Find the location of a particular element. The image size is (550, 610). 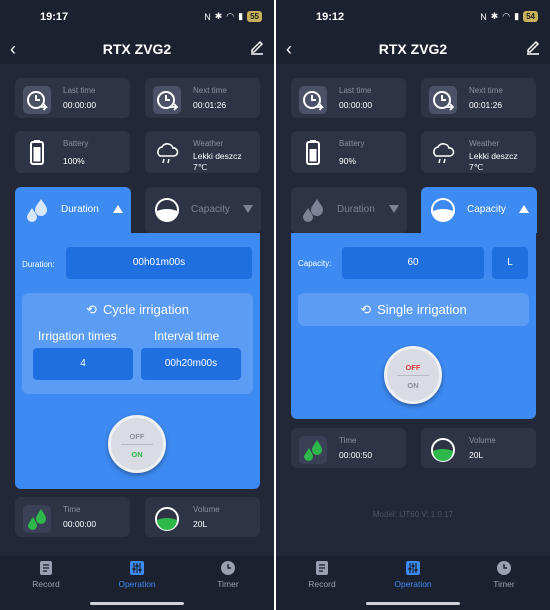

clock-forward-icon is located at coordinates (167, 100).